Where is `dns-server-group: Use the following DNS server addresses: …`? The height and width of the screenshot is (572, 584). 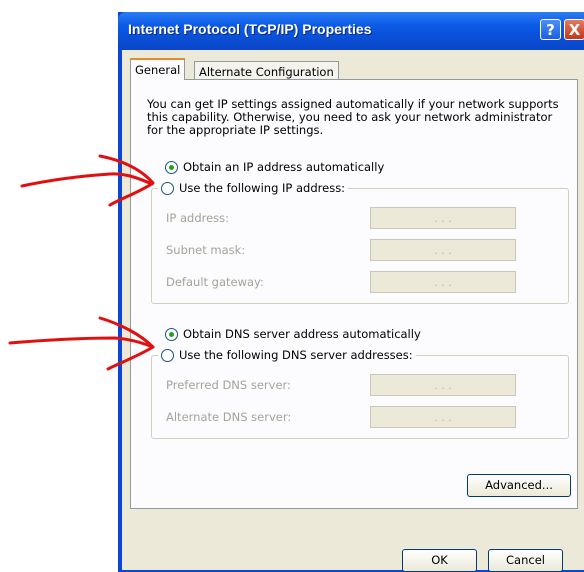 dns-server-group: Use the following DNS server addresses: … is located at coordinates (360, 393).